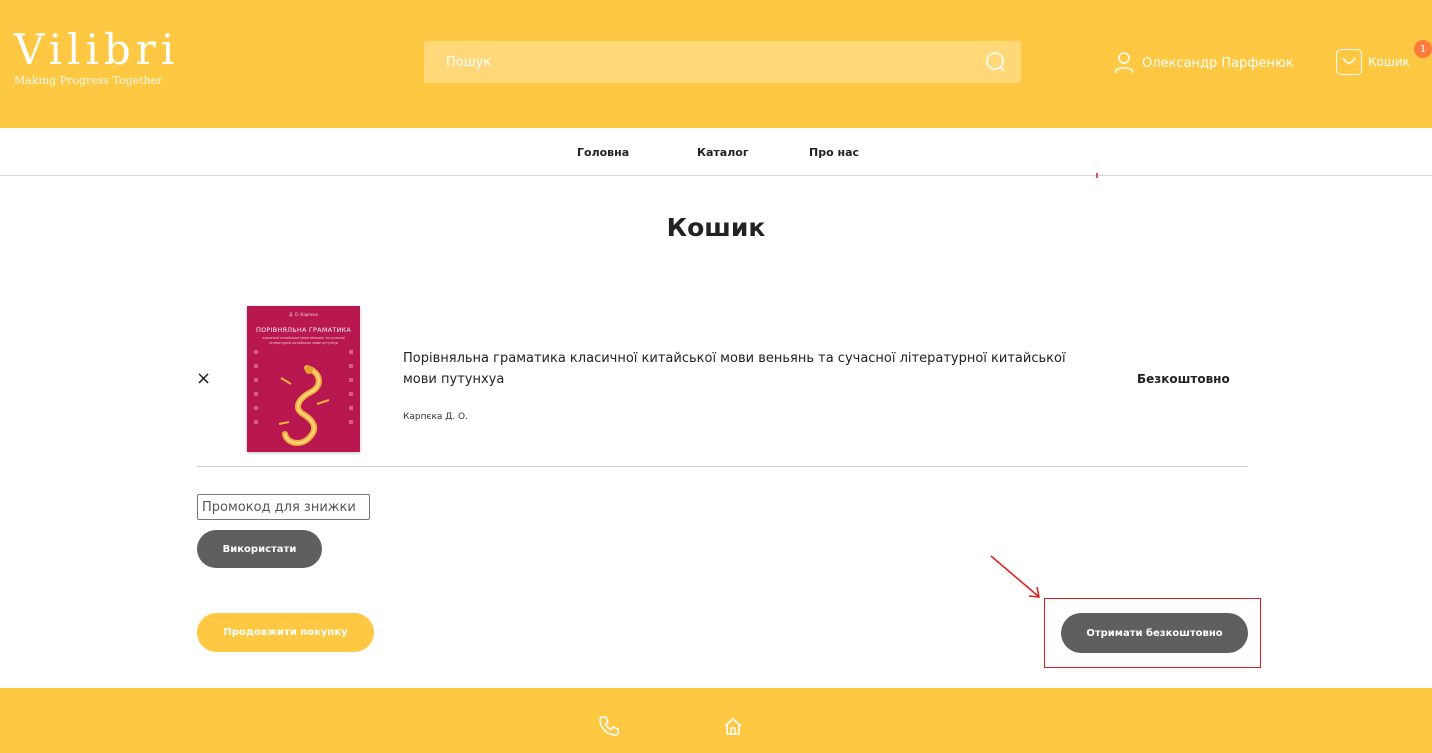  I want to click on cart-label: Кошик, so click(1389, 62).